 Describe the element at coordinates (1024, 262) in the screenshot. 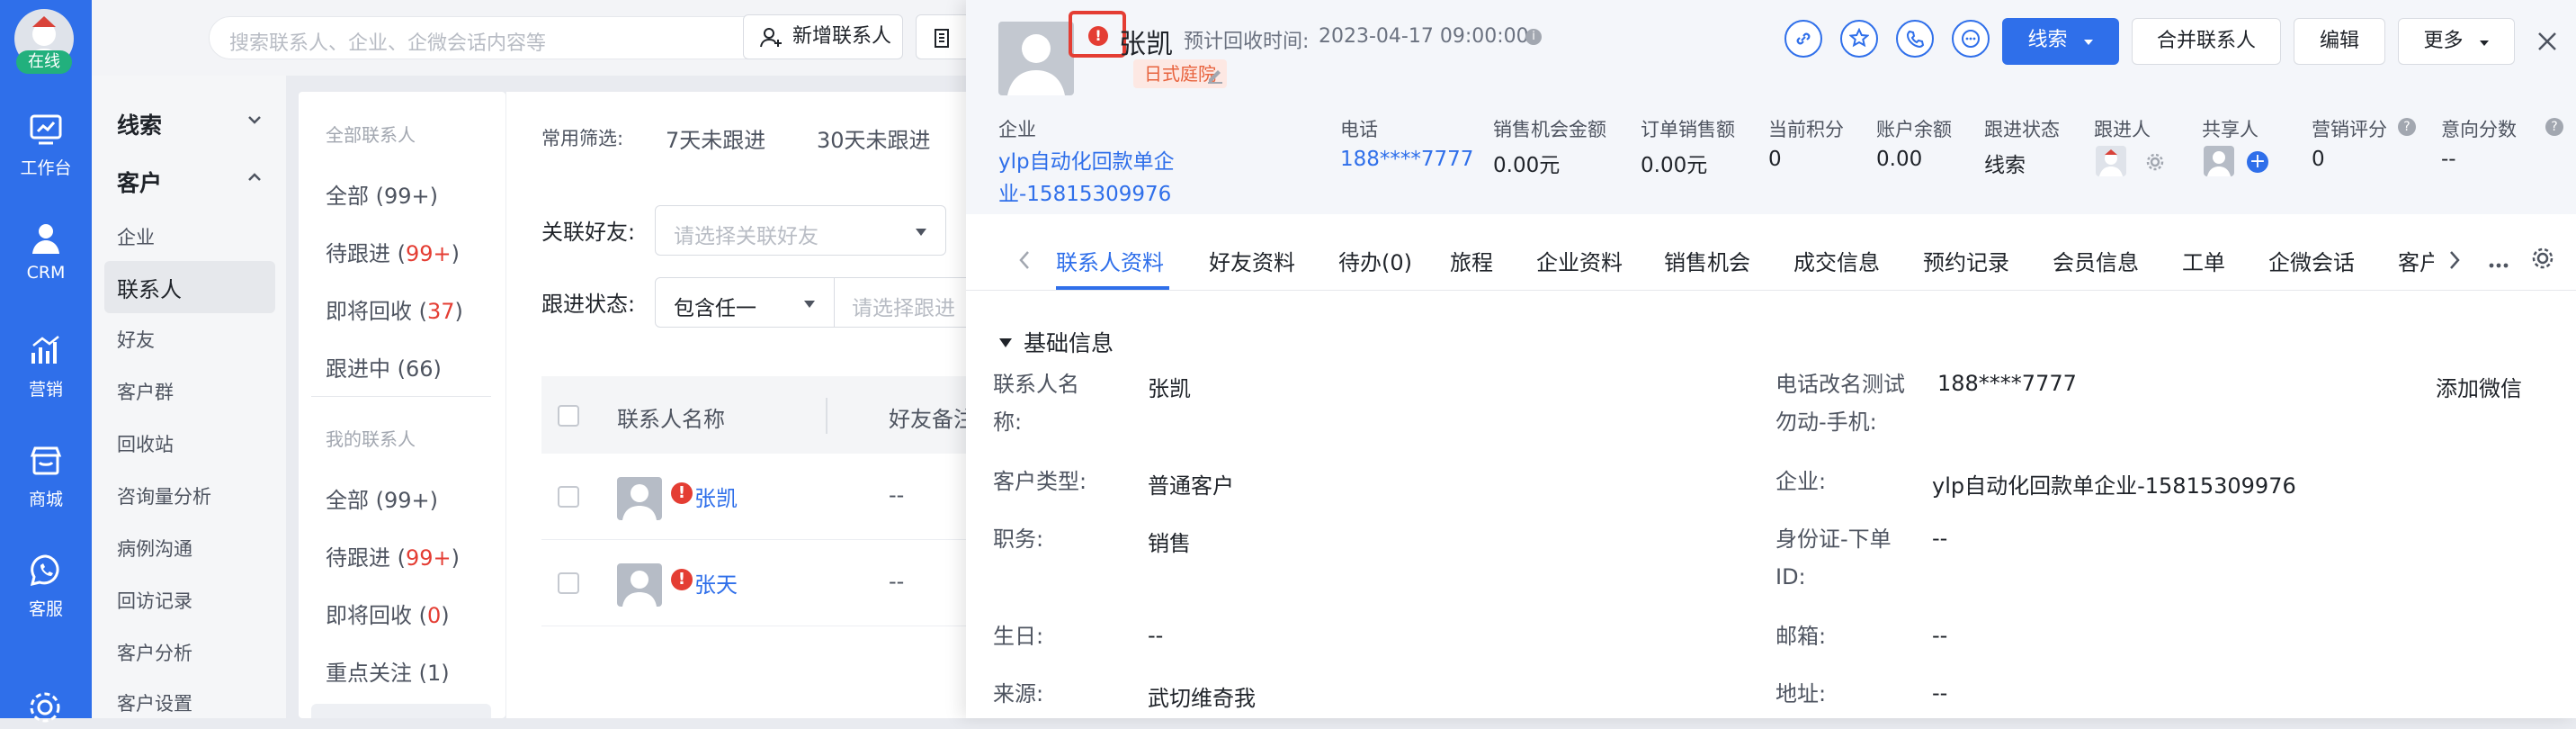

I see `tabs-prev-icon` at that location.